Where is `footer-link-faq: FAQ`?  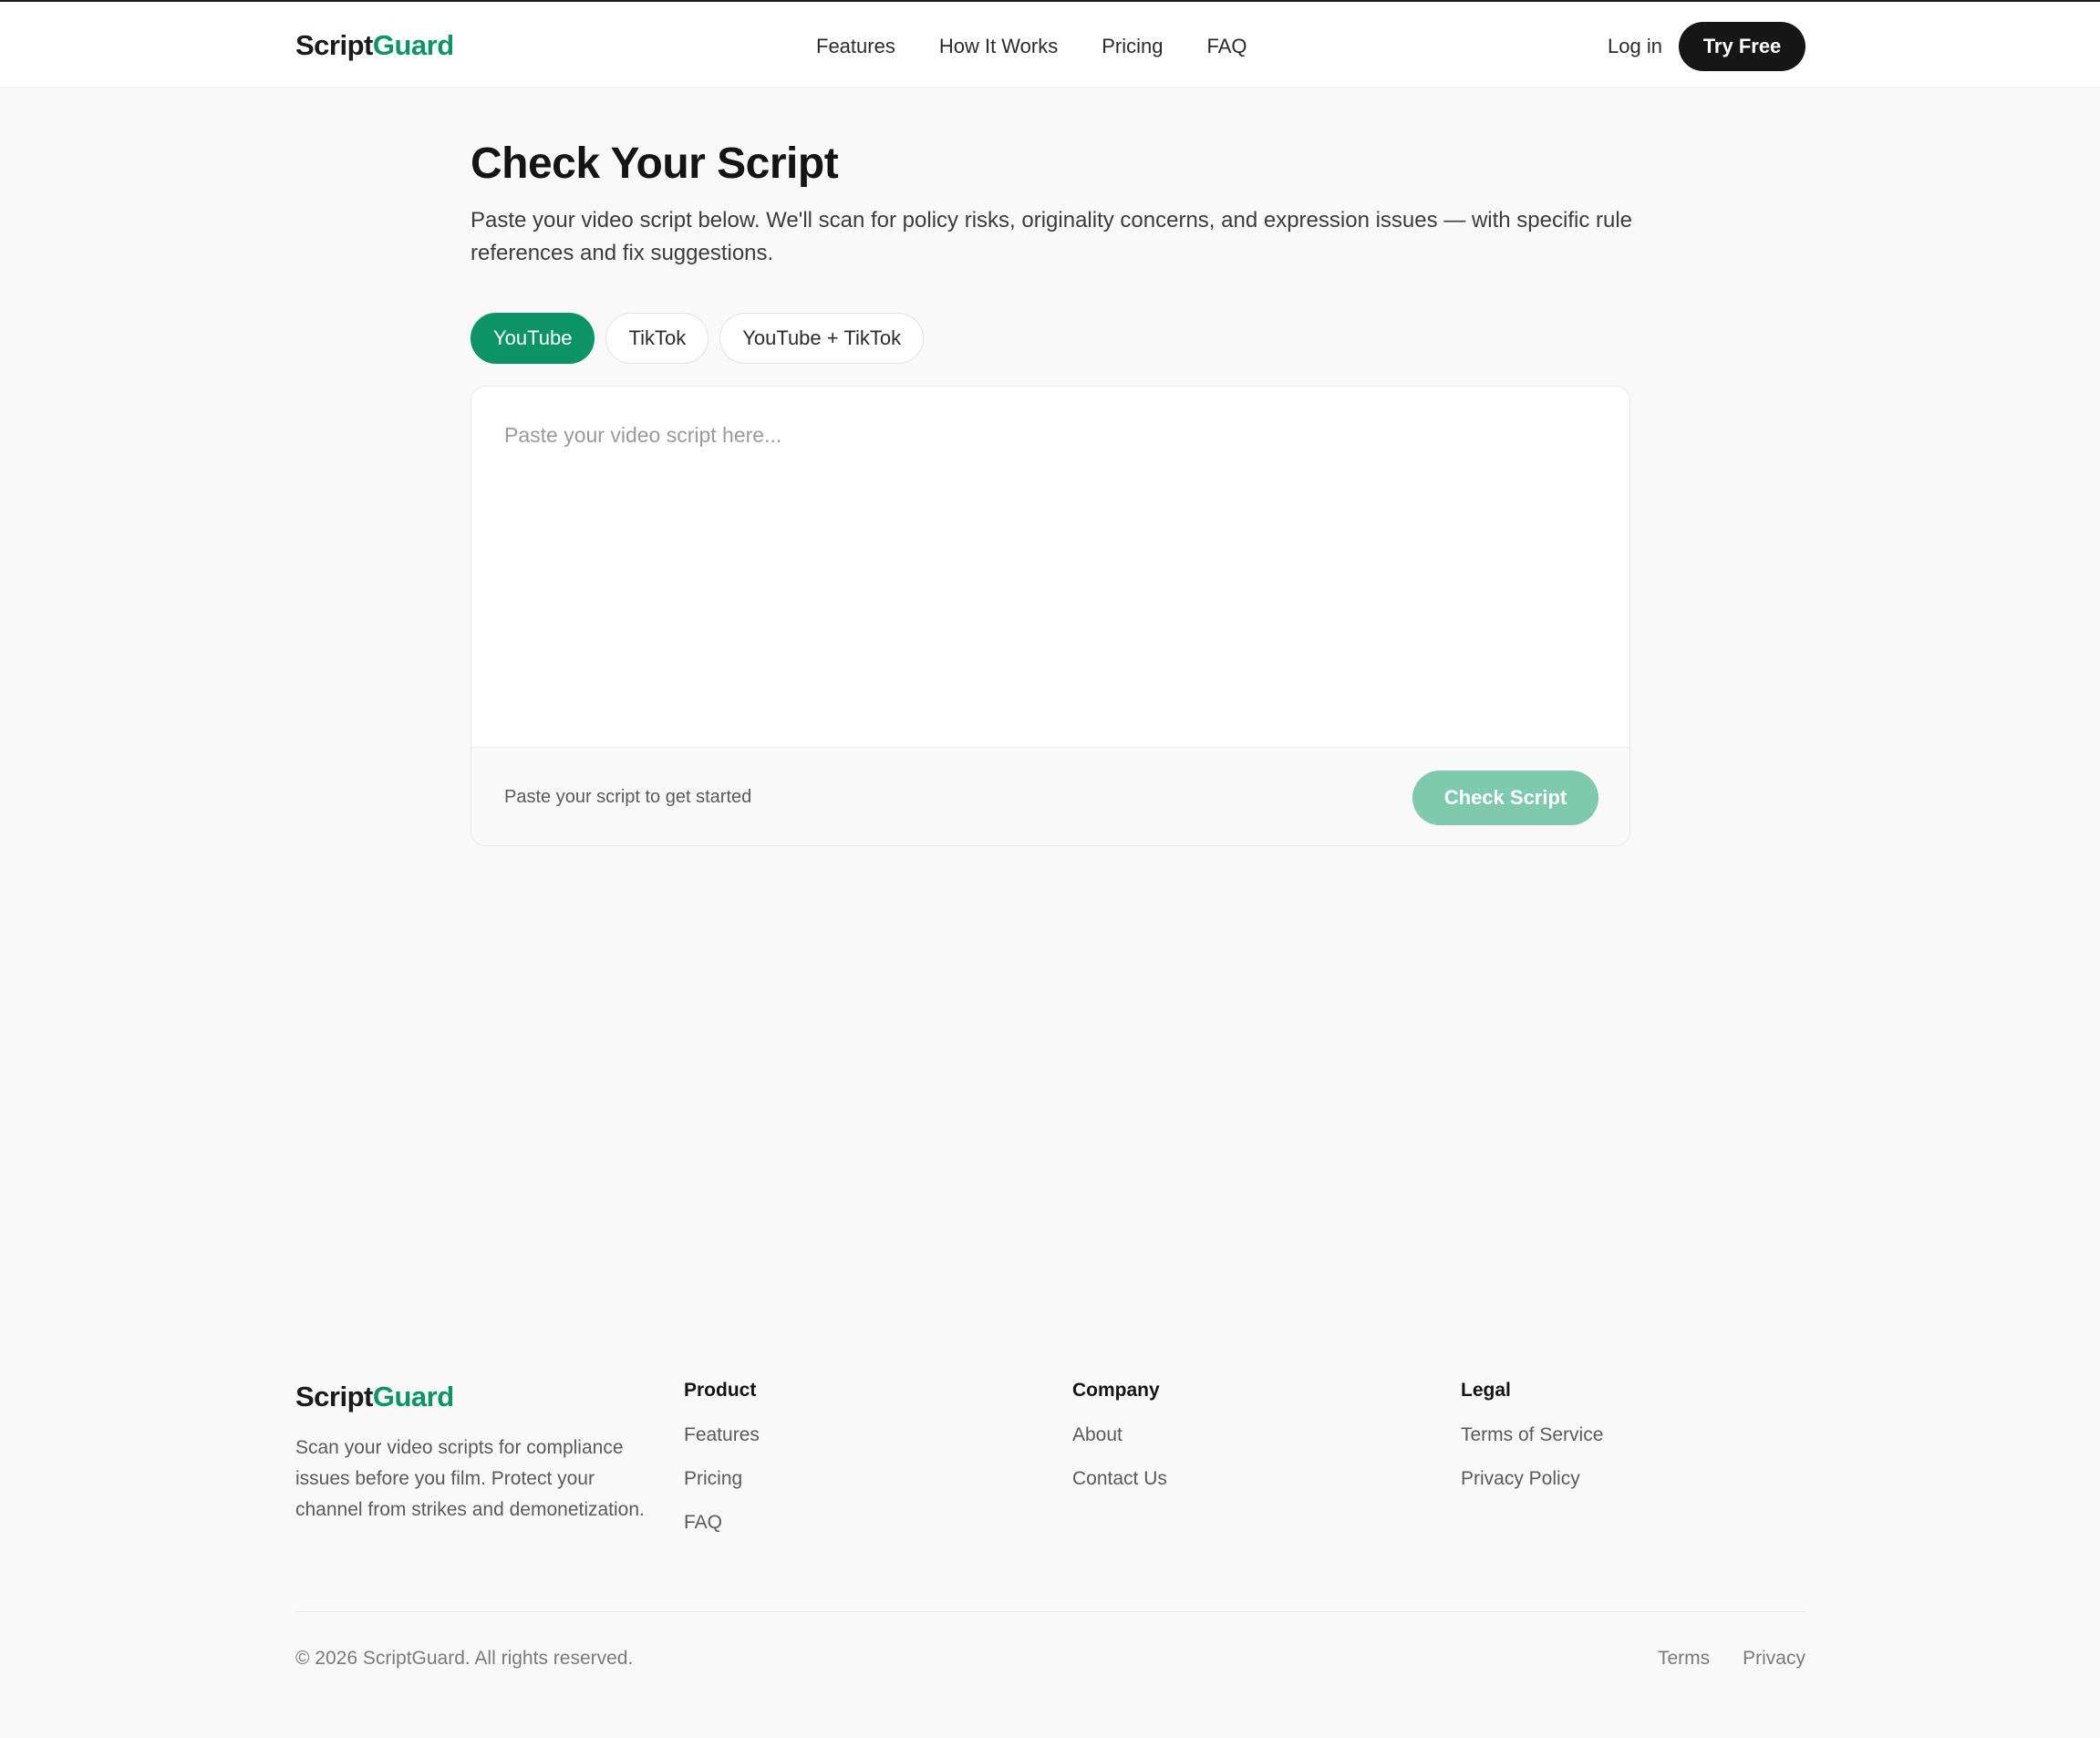
footer-link-faq: FAQ is located at coordinates (703, 1522).